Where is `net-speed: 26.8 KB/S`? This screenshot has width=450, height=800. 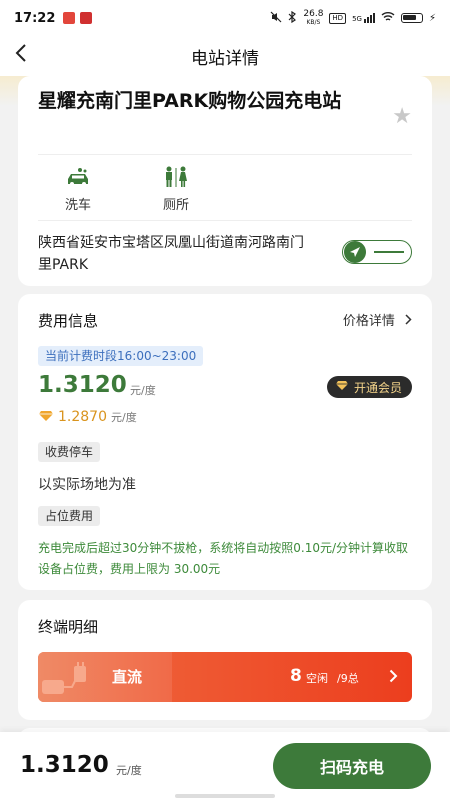
net-speed: 26.8 KB/S is located at coordinates (313, 18).